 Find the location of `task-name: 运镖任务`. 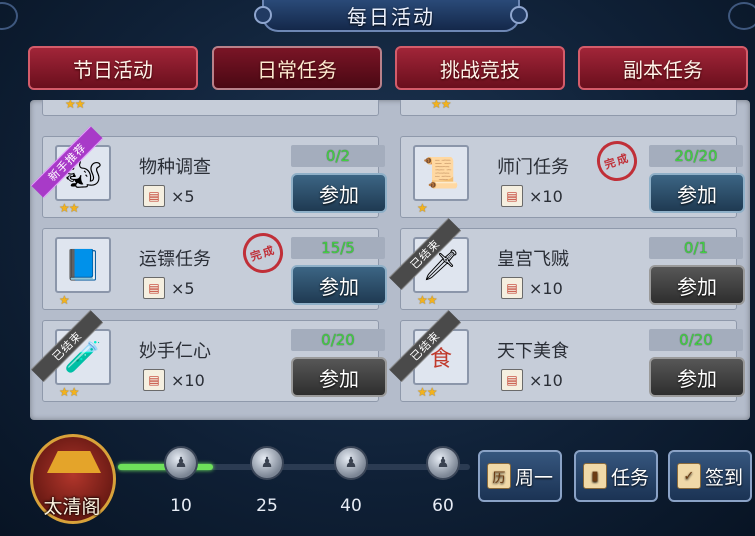

task-name: 运镖任务 is located at coordinates (175, 259).